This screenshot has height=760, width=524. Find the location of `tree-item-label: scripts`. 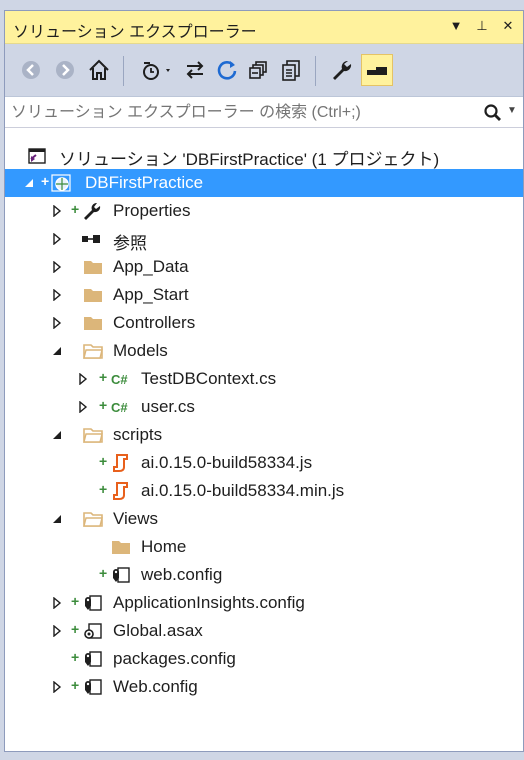

tree-item-label: scripts is located at coordinates (138, 434).